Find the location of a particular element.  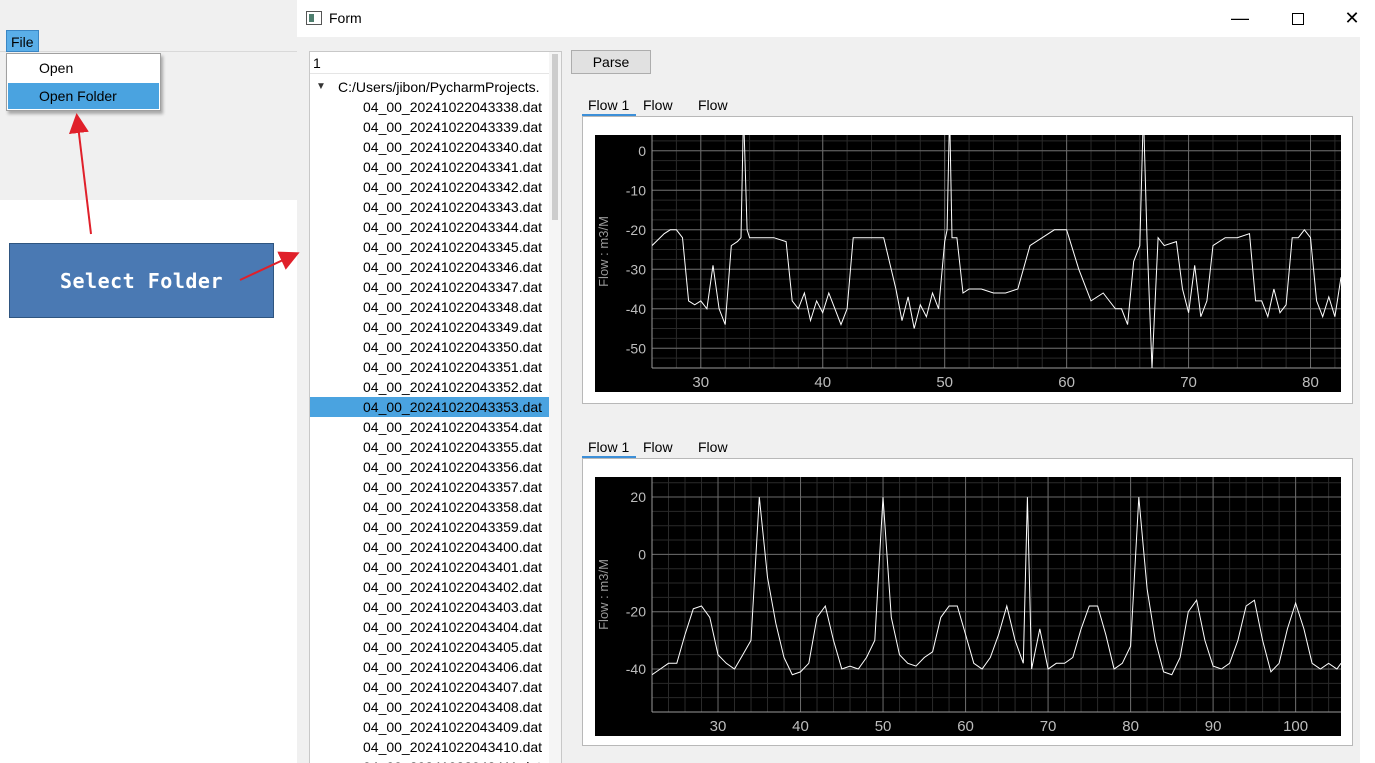

minimize-button: — is located at coordinates (1240, 18).